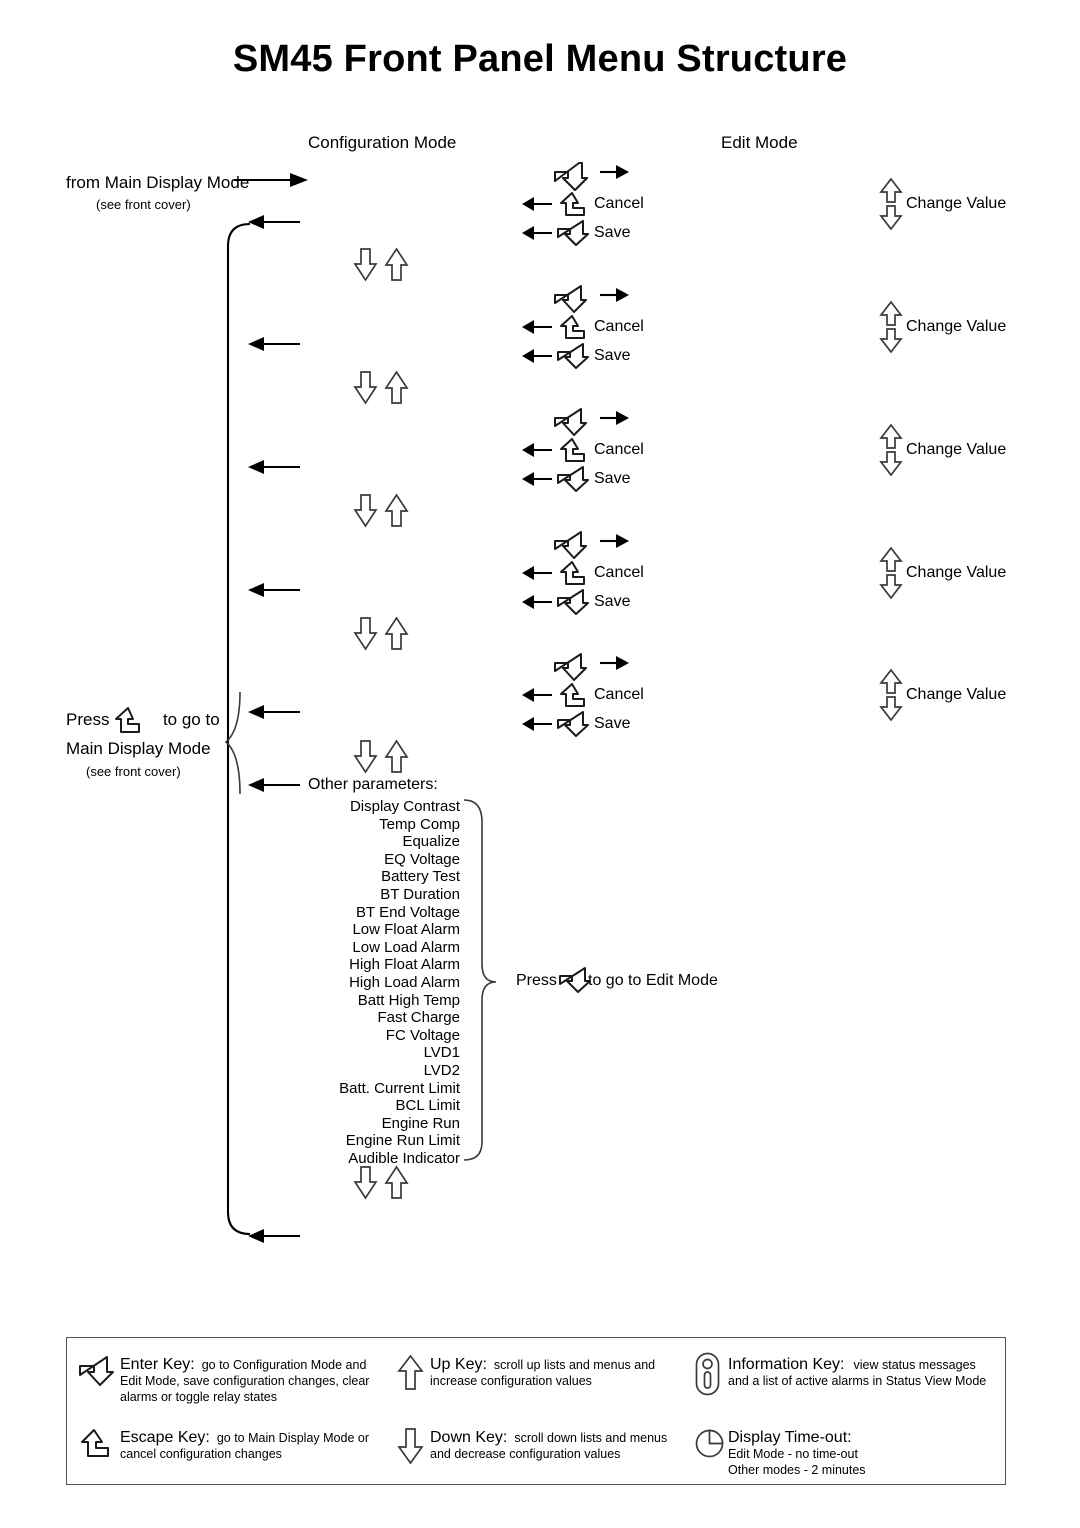 Image resolution: width=1080 pixels, height=1528 pixels. I want to click on legend-first-line: scroll up lists and menus and, so click(574, 1365).